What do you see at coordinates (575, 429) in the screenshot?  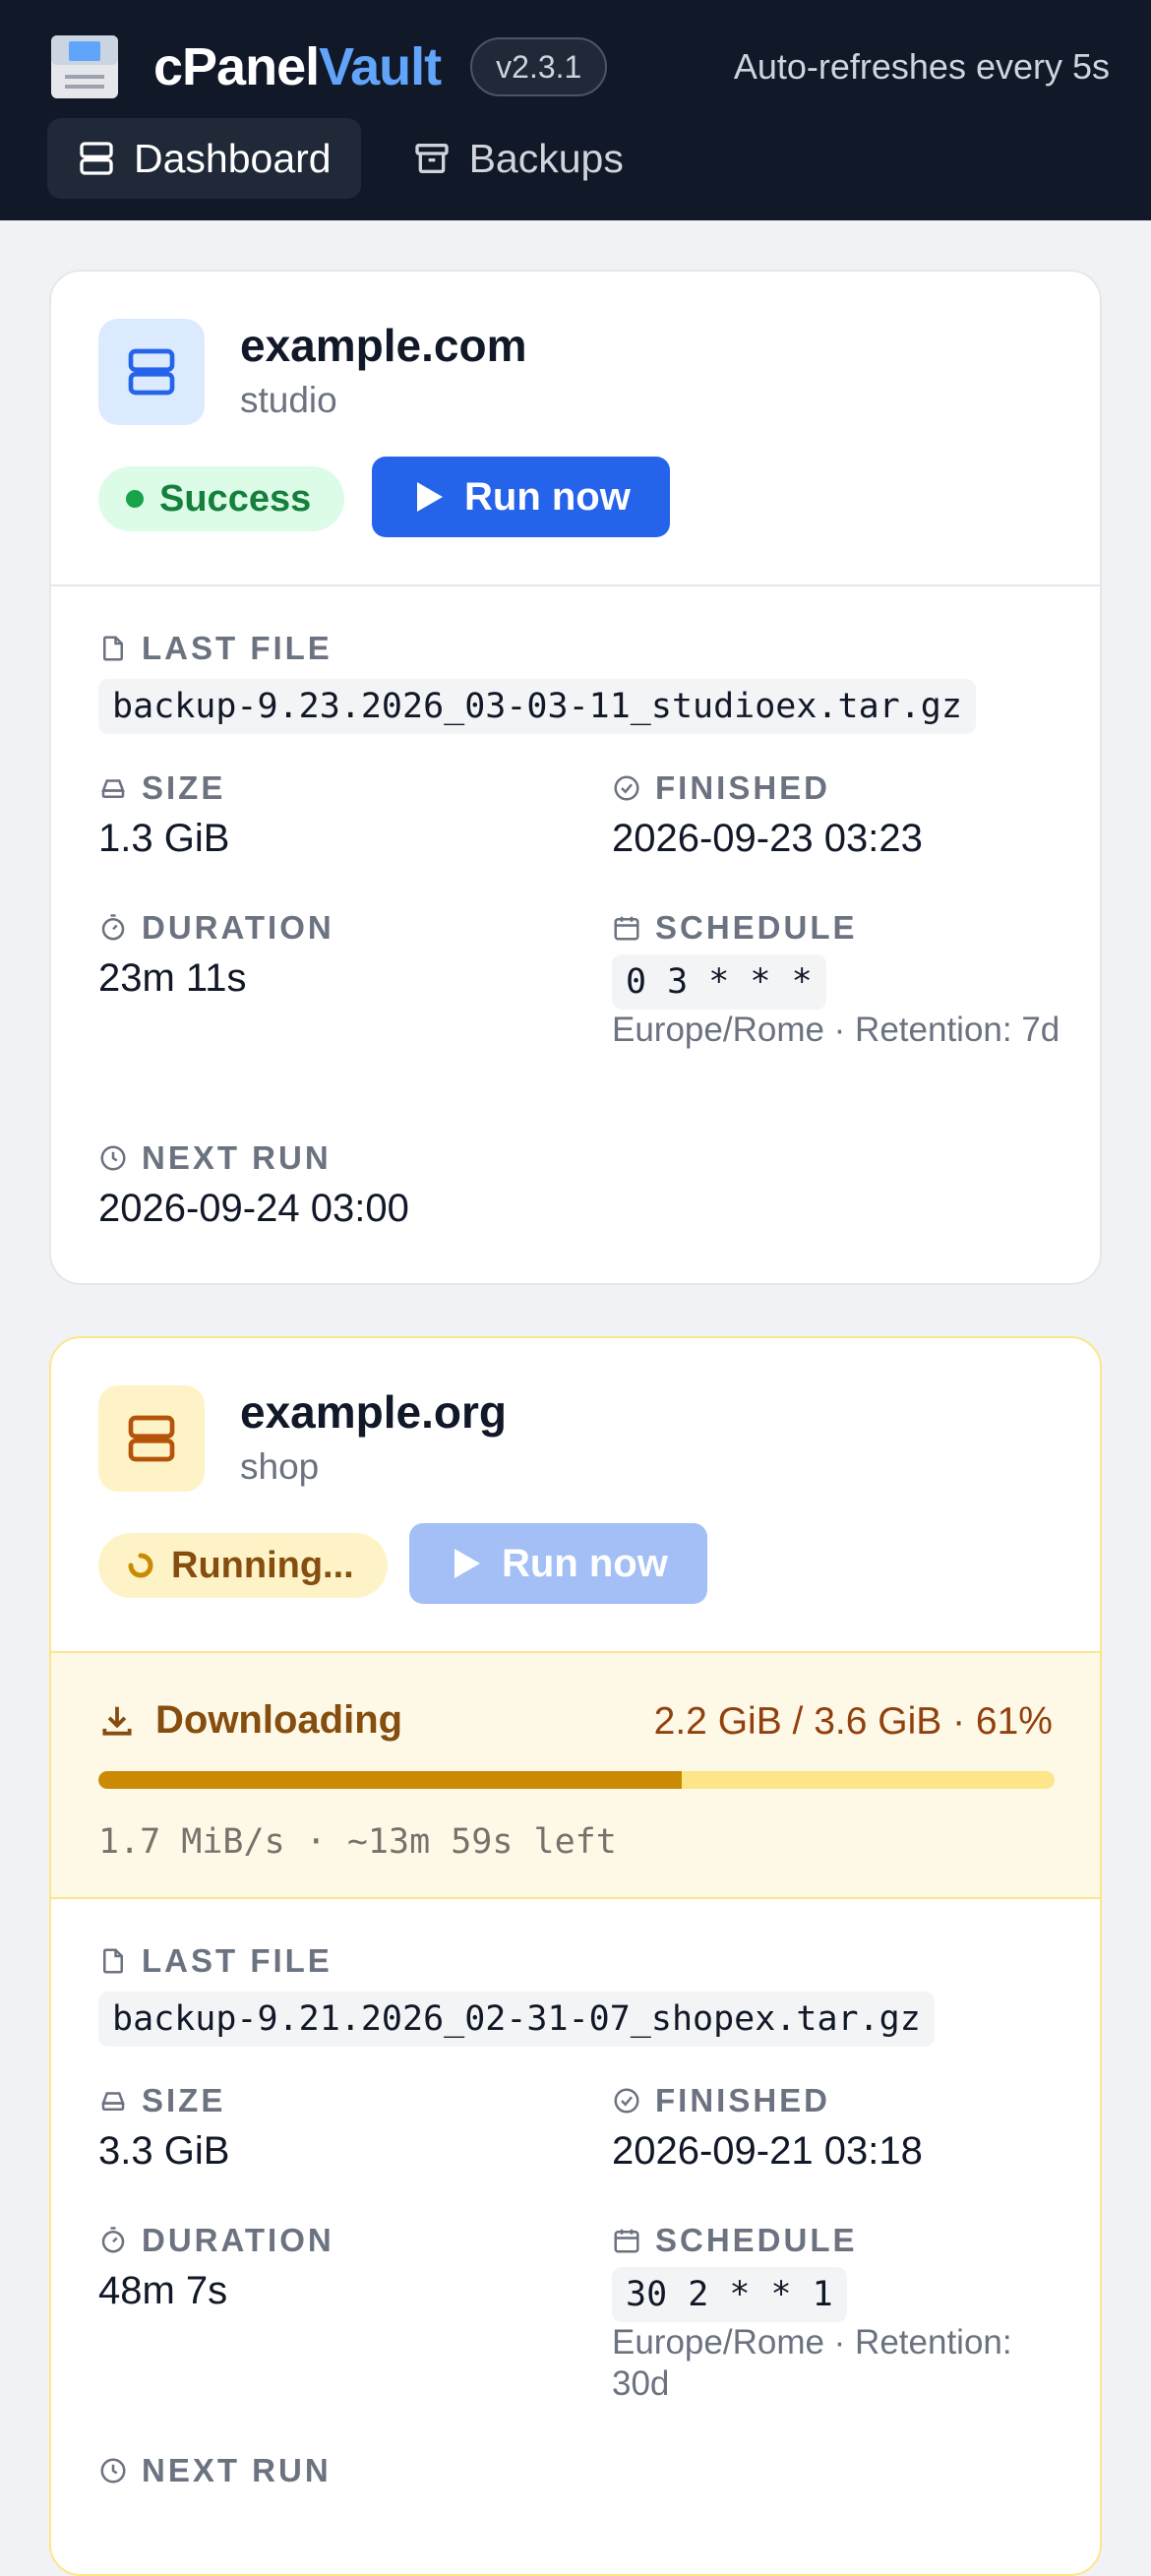 I see `card-header: example.com studio Success Run now` at bounding box center [575, 429].